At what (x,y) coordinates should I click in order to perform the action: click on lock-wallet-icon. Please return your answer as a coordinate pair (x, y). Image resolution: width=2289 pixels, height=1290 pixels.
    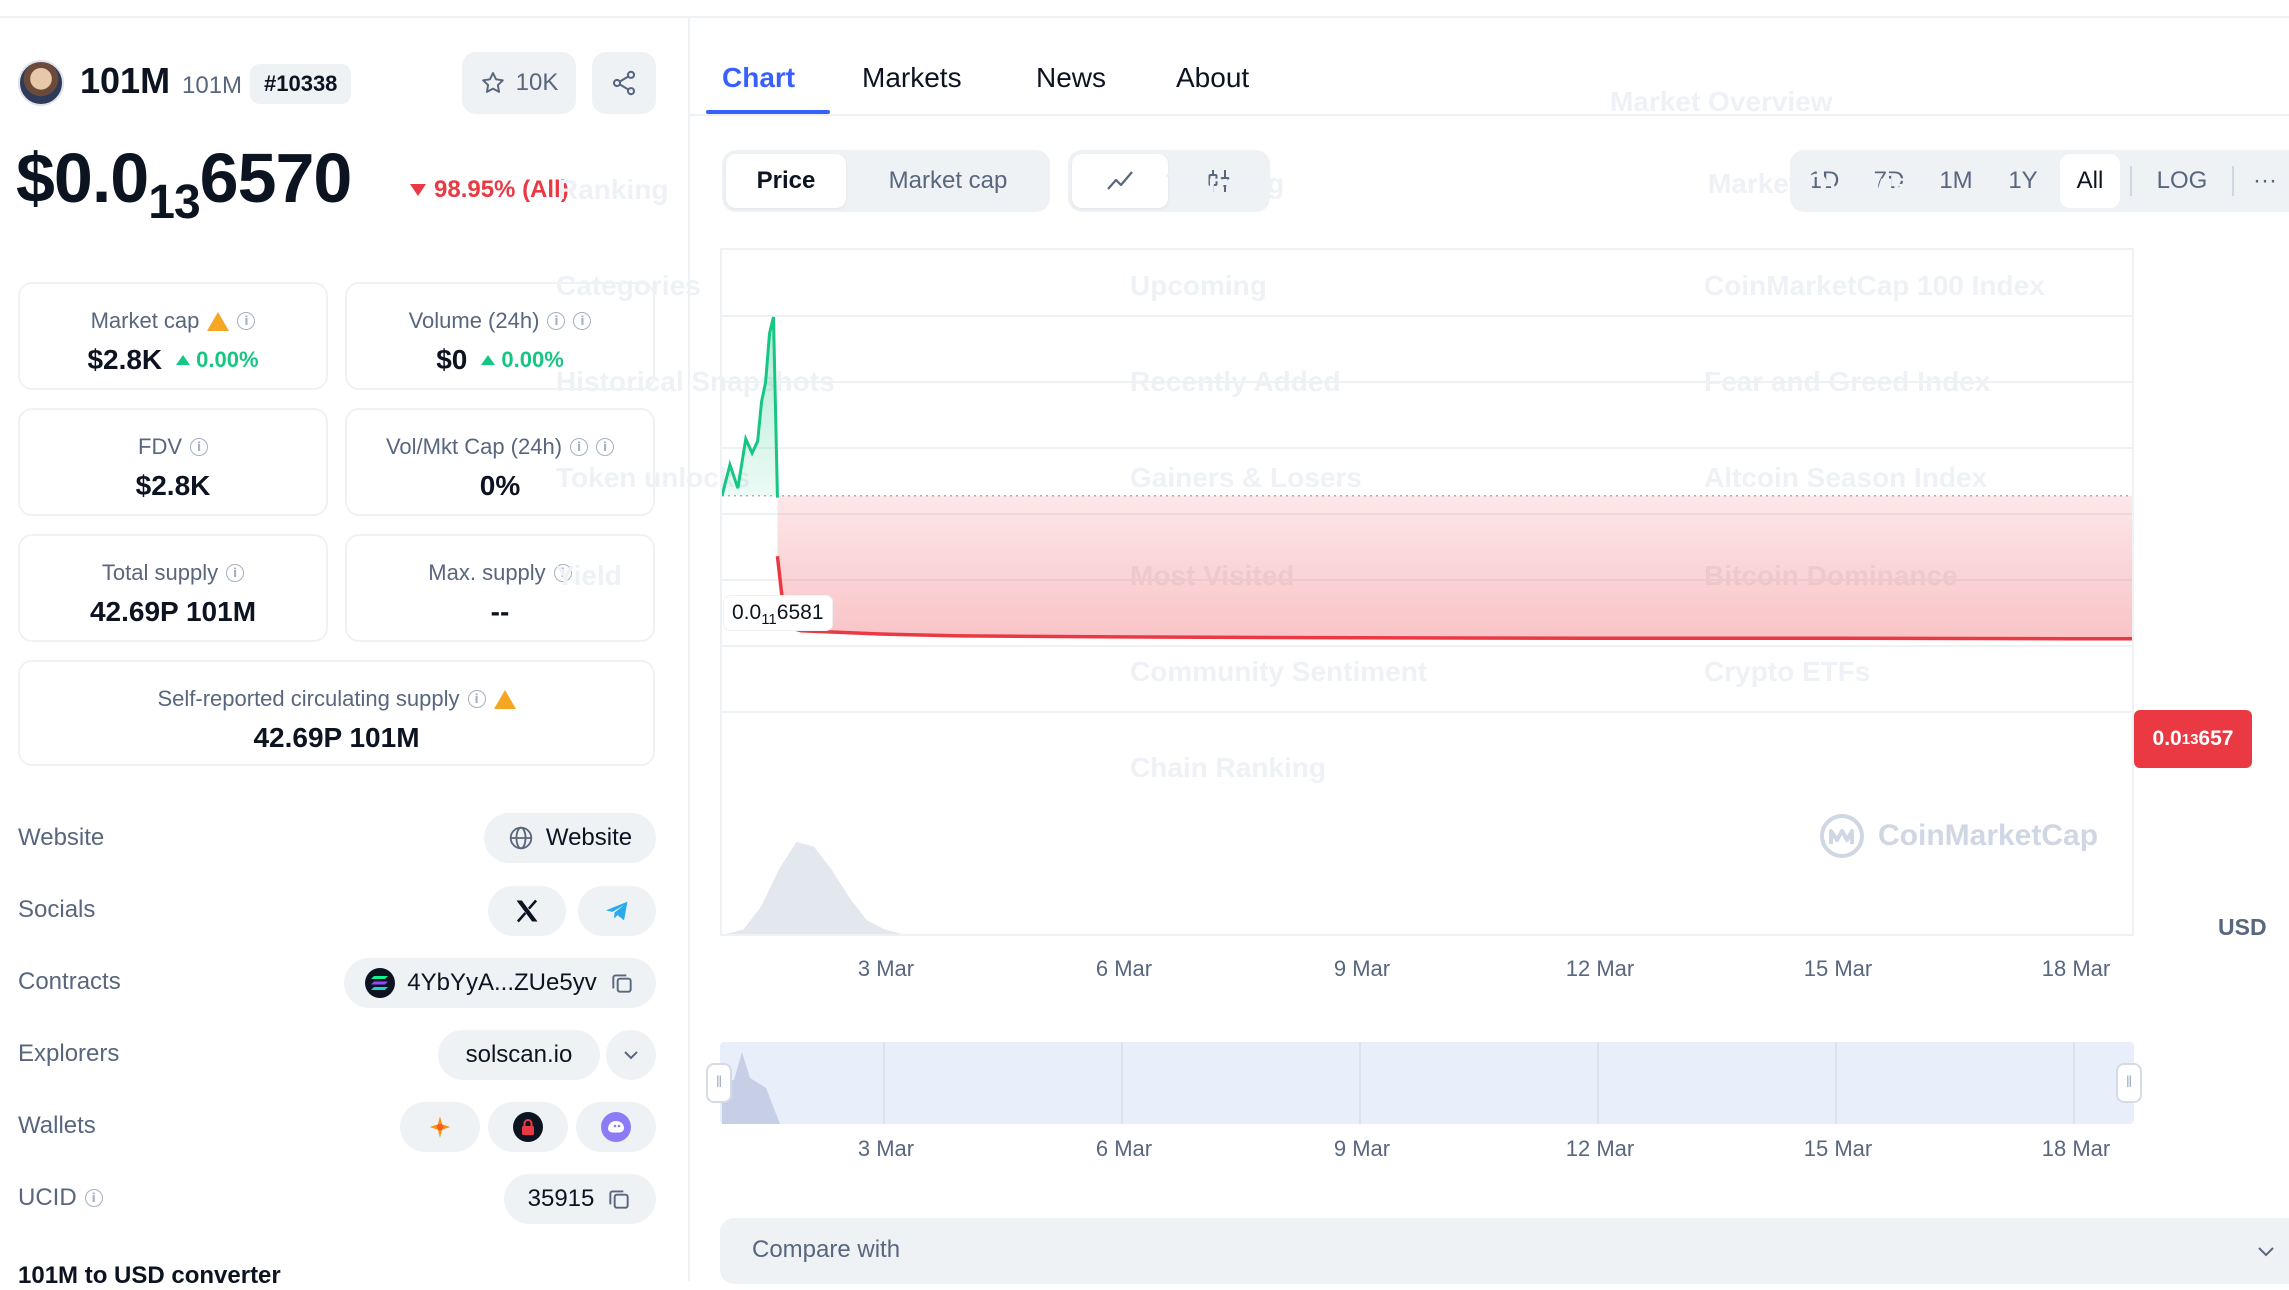
    Looking at the image, I should click on (528, 1127).